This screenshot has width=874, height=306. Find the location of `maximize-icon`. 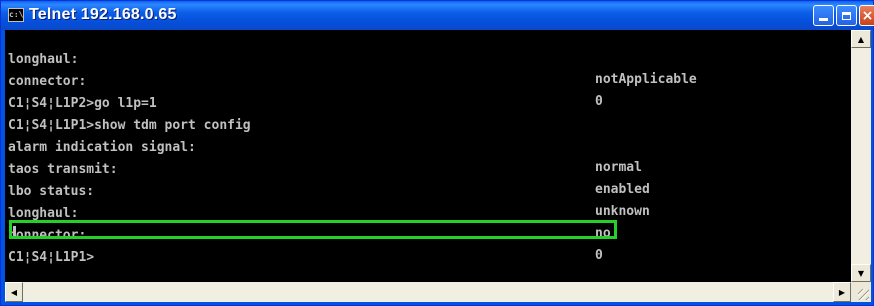

maximize-icon is located at coordinates (846, 15).